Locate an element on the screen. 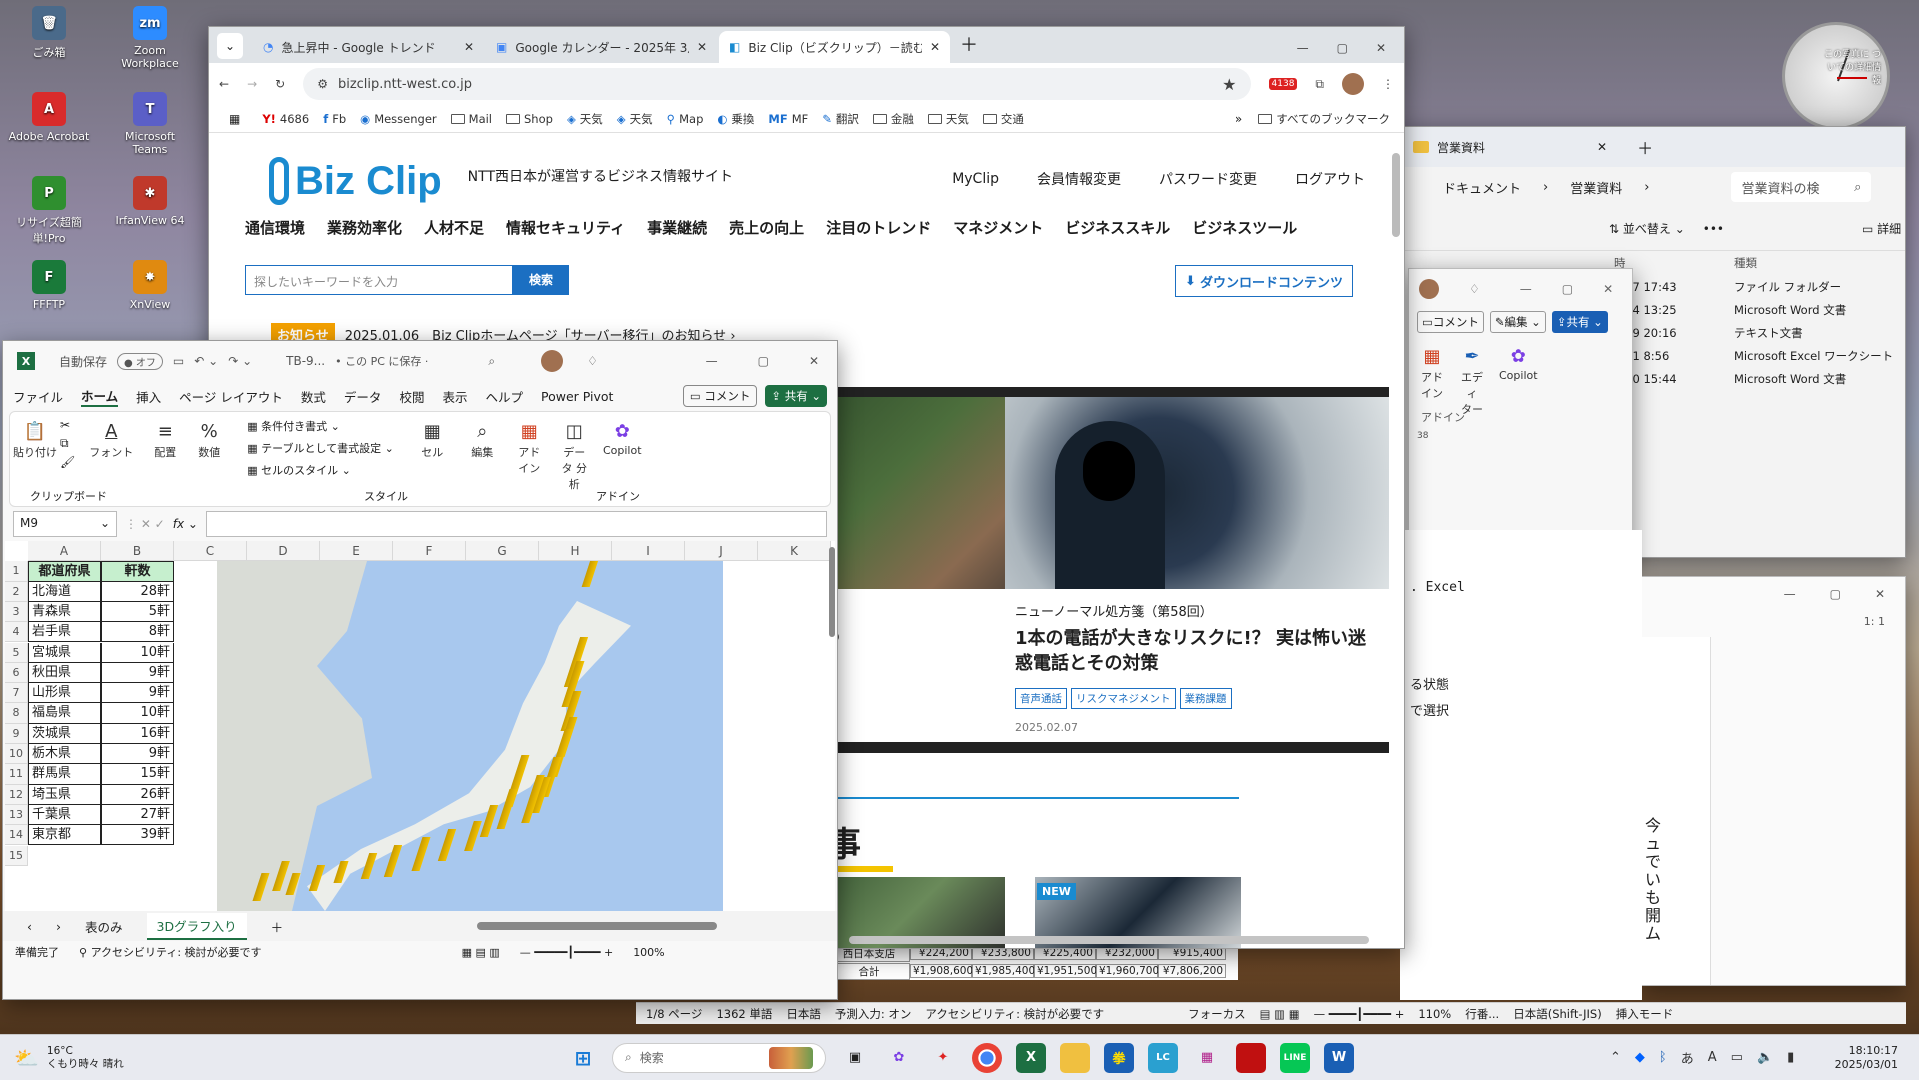  status-accessibility: ⚲ アクセシビリティ: 検討が必要です is located at coordinates (170, 952).